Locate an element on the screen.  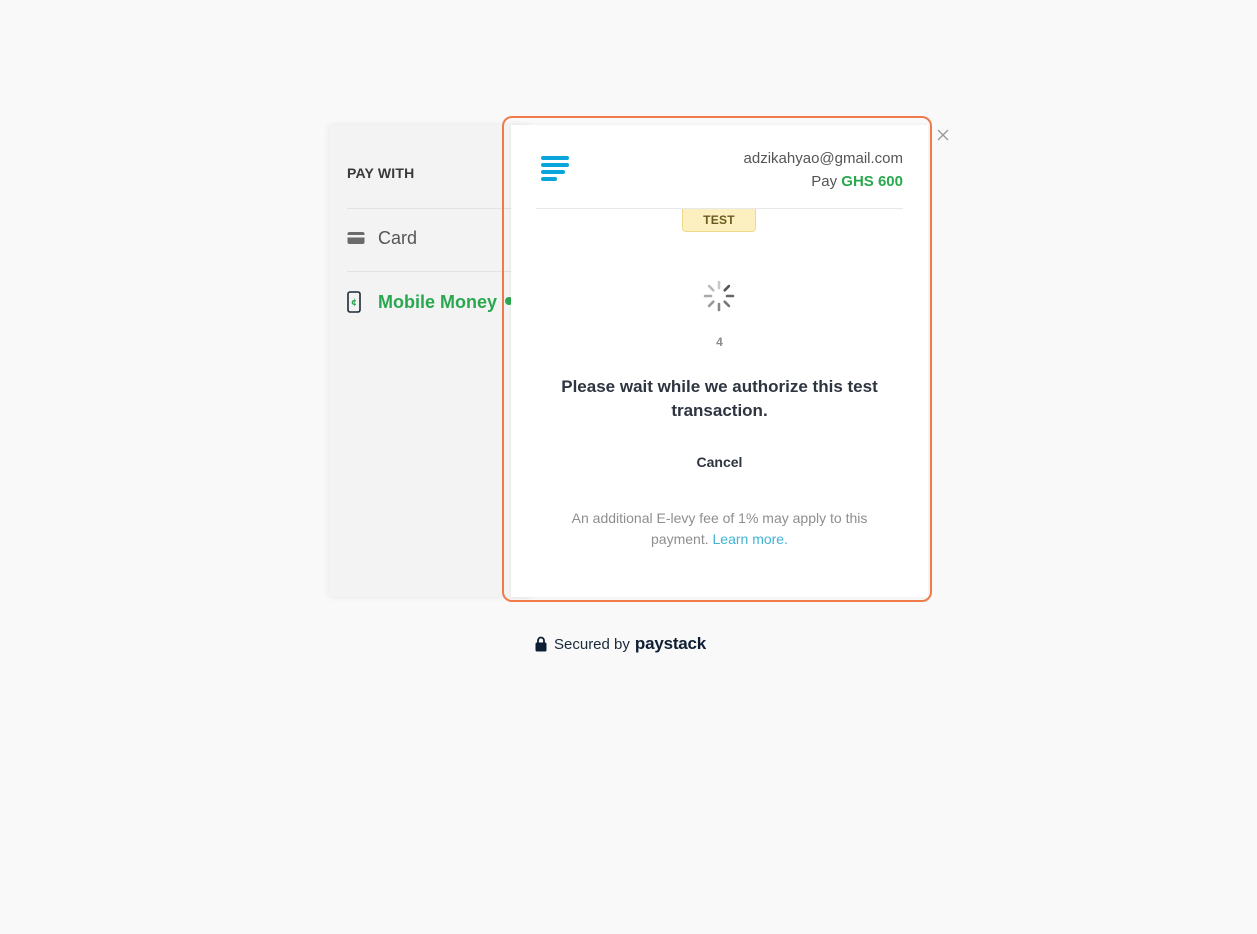
secured-by-footer: Secured by paystack is located at coordinates (620, 644).